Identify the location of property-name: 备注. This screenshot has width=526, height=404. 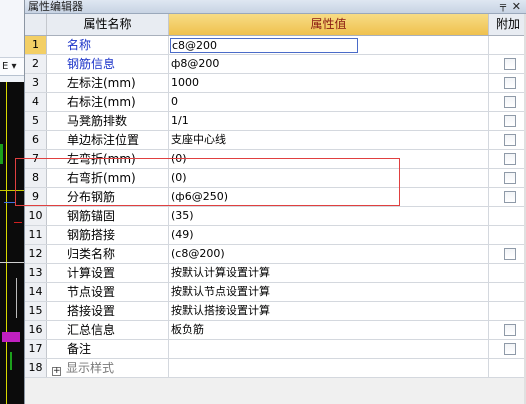
(108, 349).